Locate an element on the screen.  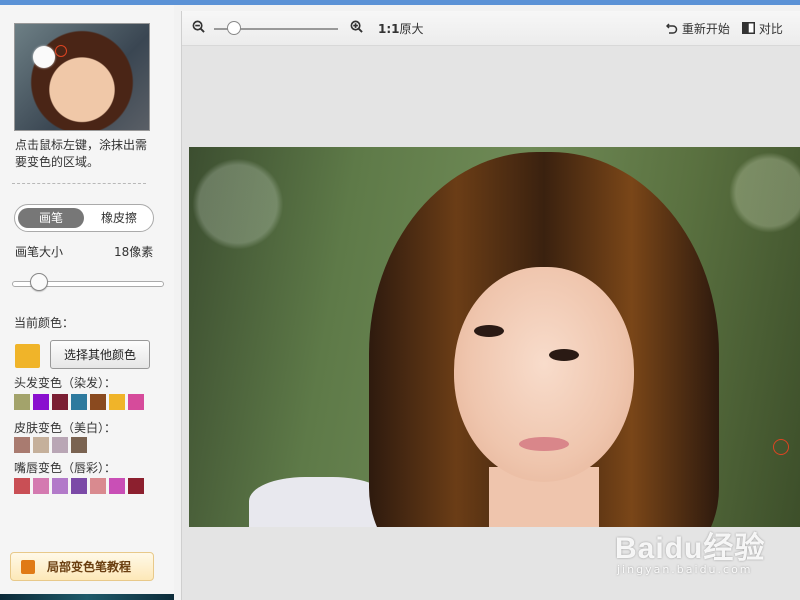
tutorial-button-label: 局部变色笔教程 is located at coordinates (89, 567).